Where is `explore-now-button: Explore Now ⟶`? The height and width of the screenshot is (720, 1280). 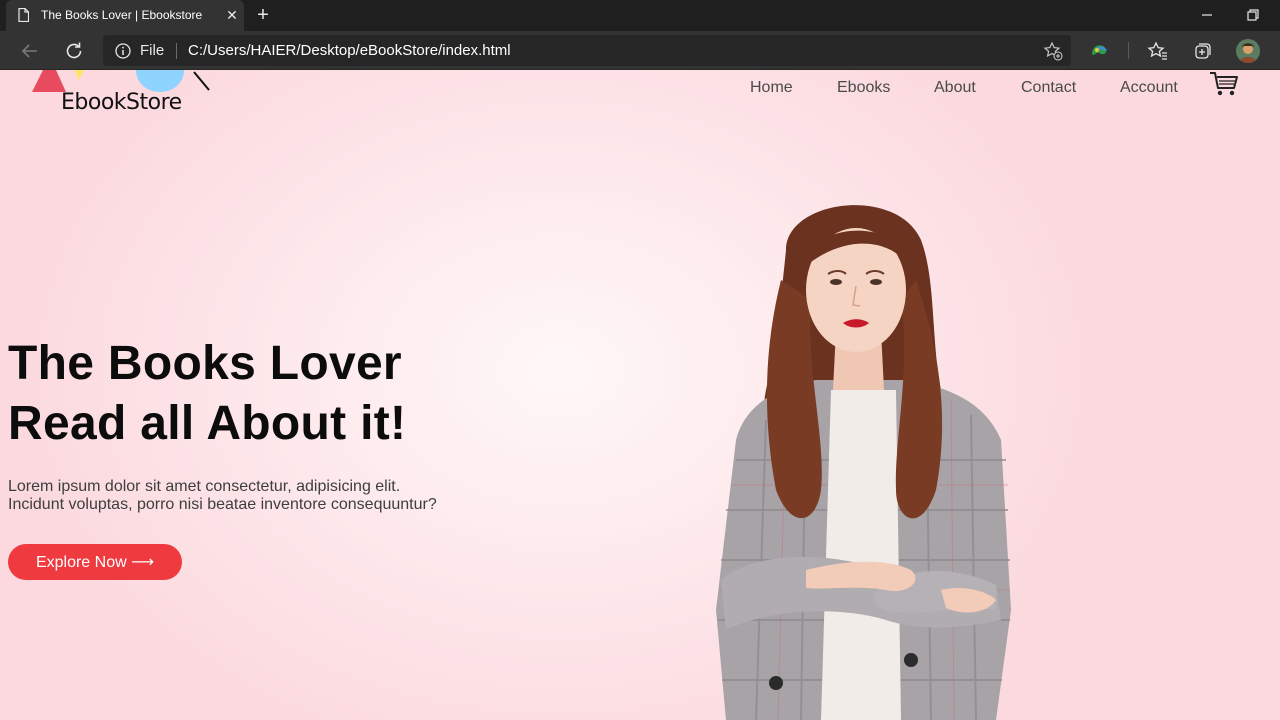 explore-now-button: Explore Now ⟶ is located at coordinates (95, 562).